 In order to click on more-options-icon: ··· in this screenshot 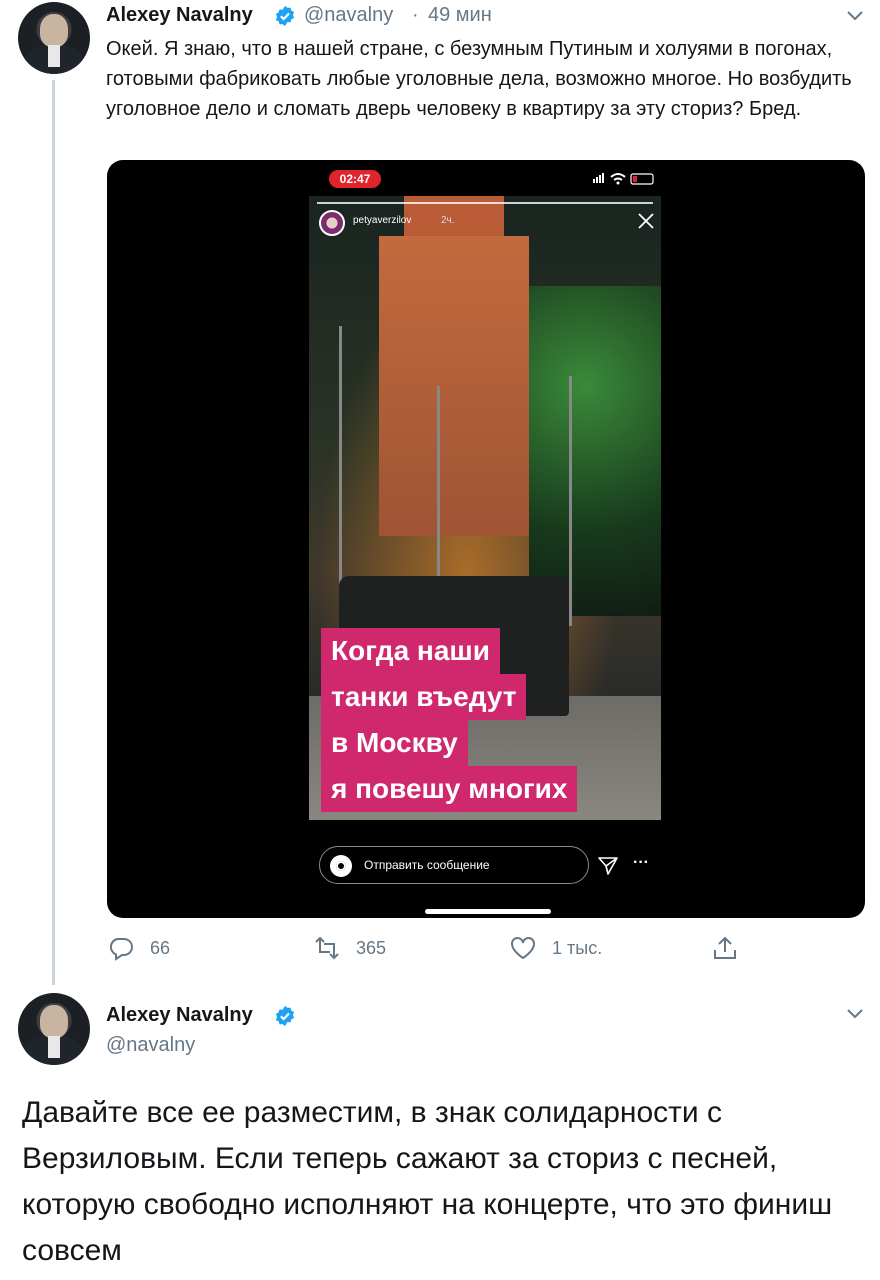, I will do `click(641, 863)`.